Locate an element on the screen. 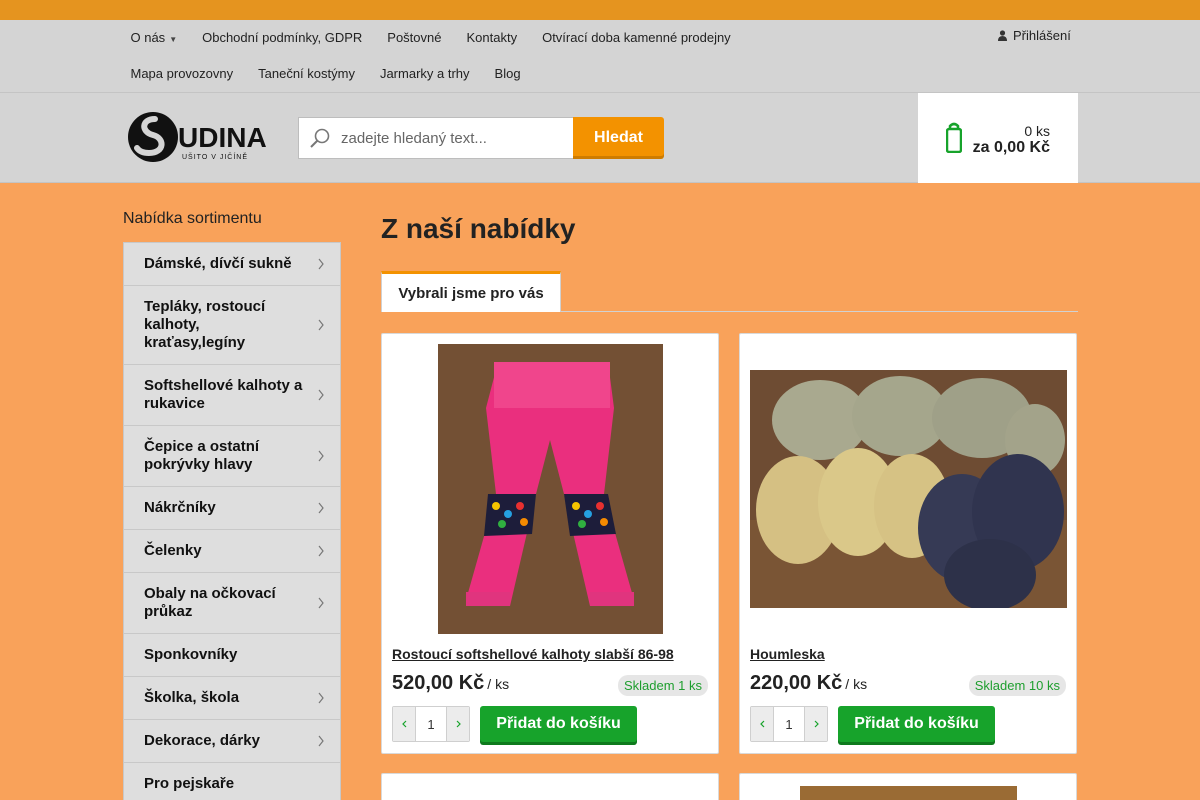 The width and height of the screenshot is (1200, 800). logo: UDINA UŠITO V JIČÍNĚ is located at coordinates (201, 137).